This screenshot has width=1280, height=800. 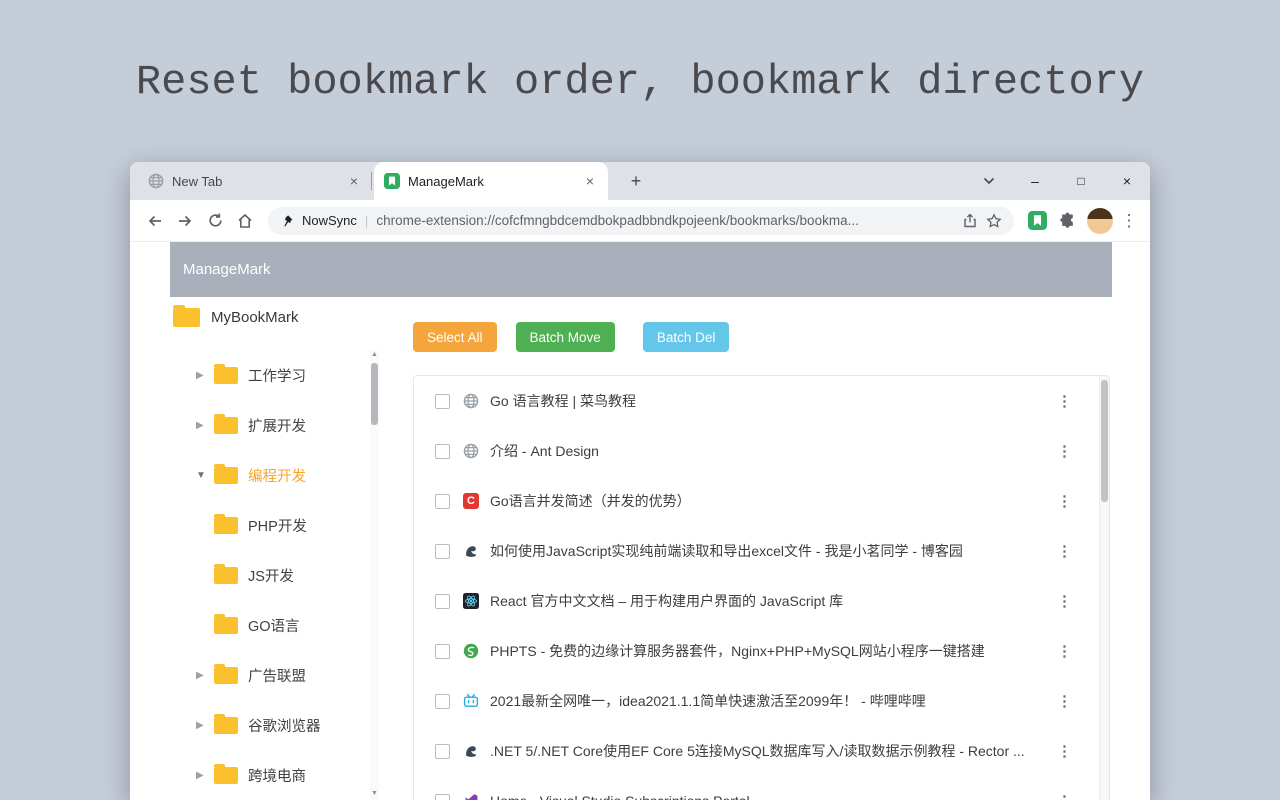 What do you see at coordinates (270, 425) in the screenshot?
I see `sidebar-folder-2: ▶ 扩展开发` at bounding box center [270, 425].